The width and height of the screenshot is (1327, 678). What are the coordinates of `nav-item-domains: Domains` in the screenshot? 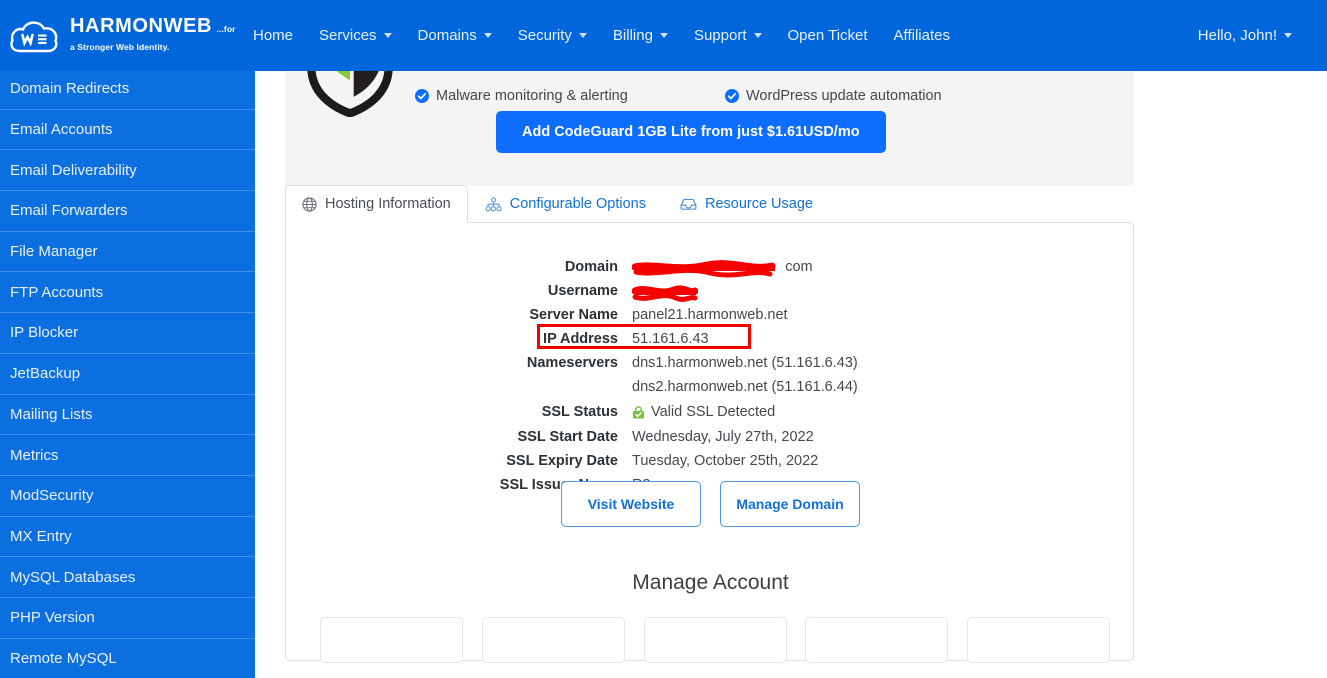 It's located at (455, 36).